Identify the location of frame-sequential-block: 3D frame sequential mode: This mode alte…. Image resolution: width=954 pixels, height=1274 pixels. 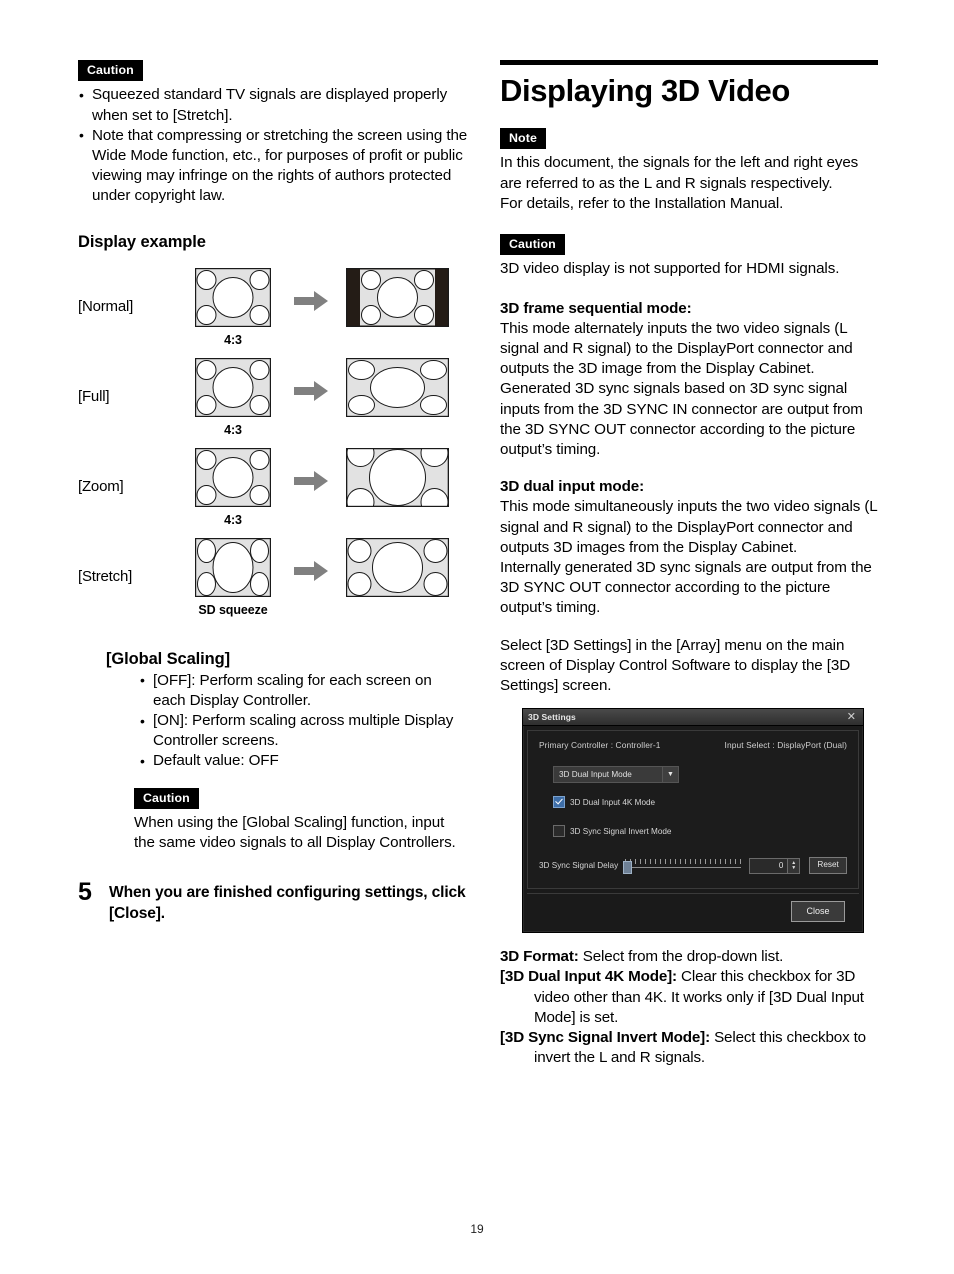
(689, 380).